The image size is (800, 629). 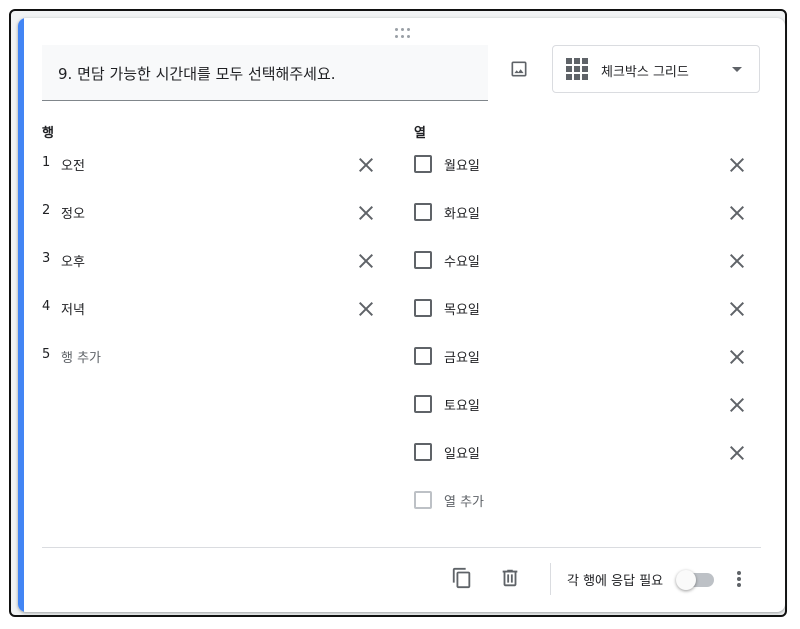 I want to click on column-item: 목요일, so click(x=589, y=308).